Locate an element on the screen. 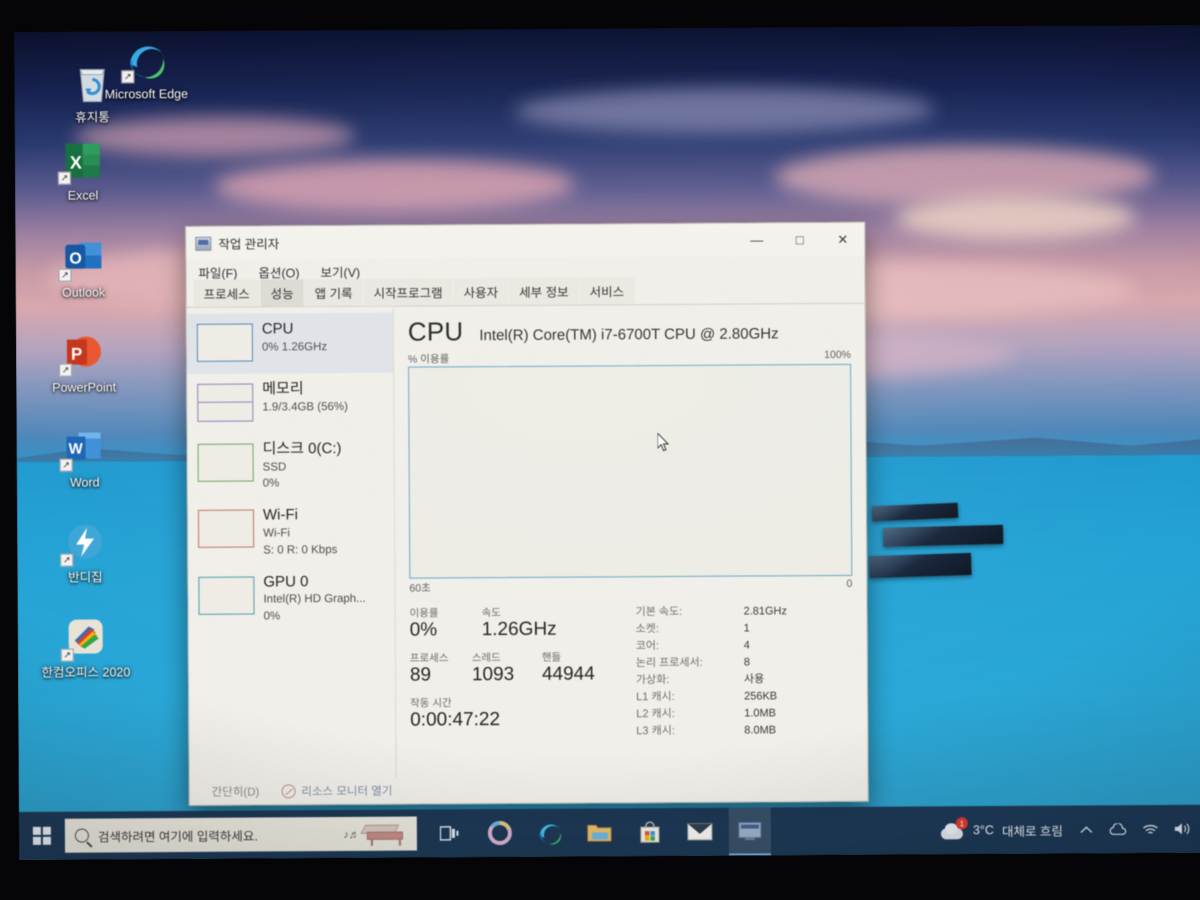  spec-value: 사용 is located at coordinates (754, 679).